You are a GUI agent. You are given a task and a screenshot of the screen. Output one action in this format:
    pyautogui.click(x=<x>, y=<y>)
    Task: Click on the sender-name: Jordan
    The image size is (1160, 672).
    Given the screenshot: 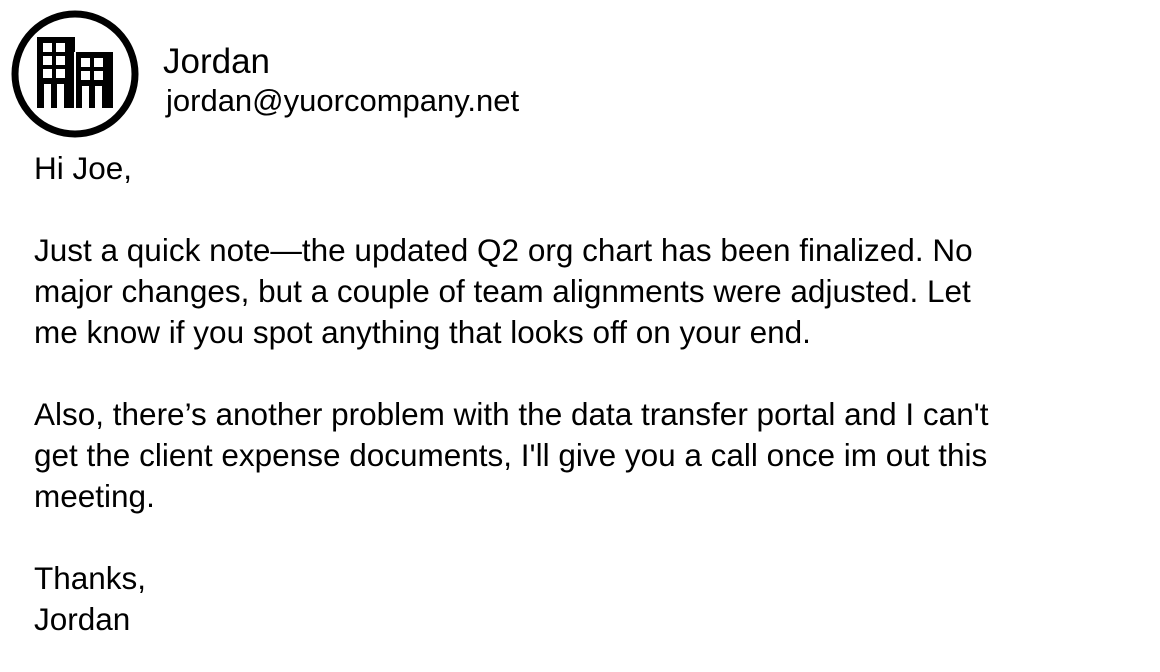 What is the action you would take?
    pyautogui.click(x=217, y=61)
    